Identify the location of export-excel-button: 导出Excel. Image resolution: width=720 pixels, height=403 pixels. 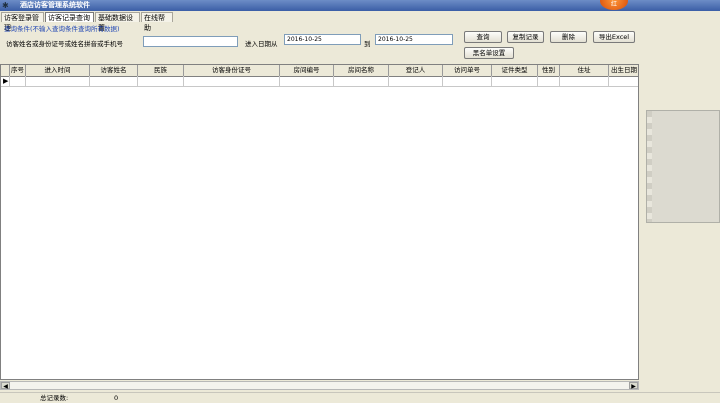
(614, 37).